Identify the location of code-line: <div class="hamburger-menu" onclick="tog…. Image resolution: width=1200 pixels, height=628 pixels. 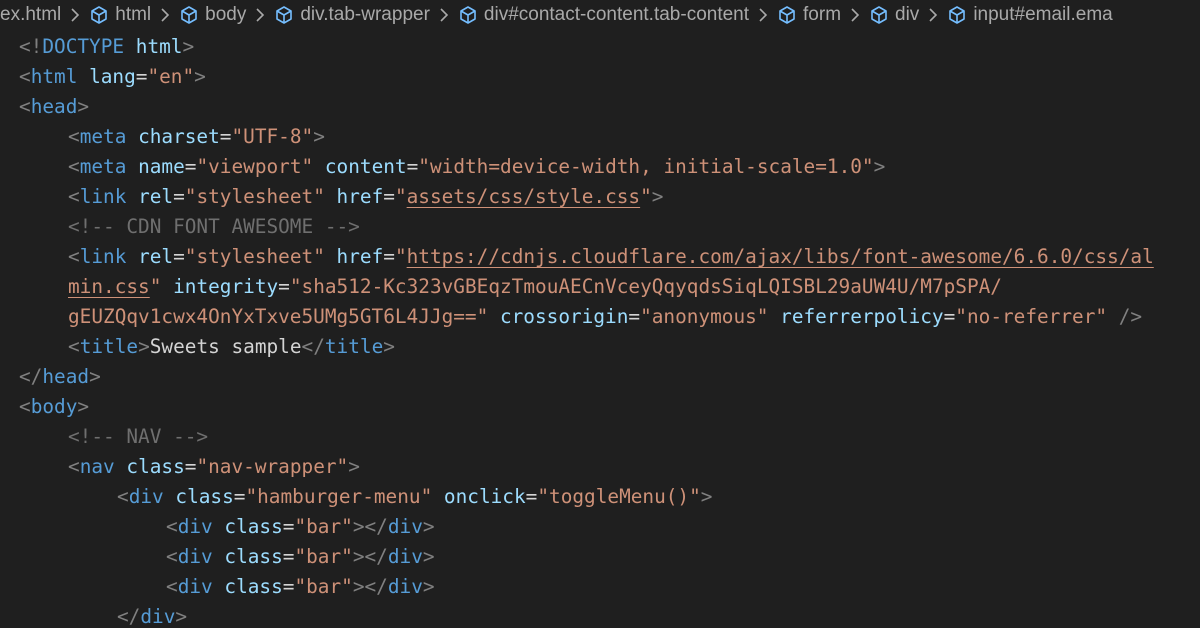
(414, 497).